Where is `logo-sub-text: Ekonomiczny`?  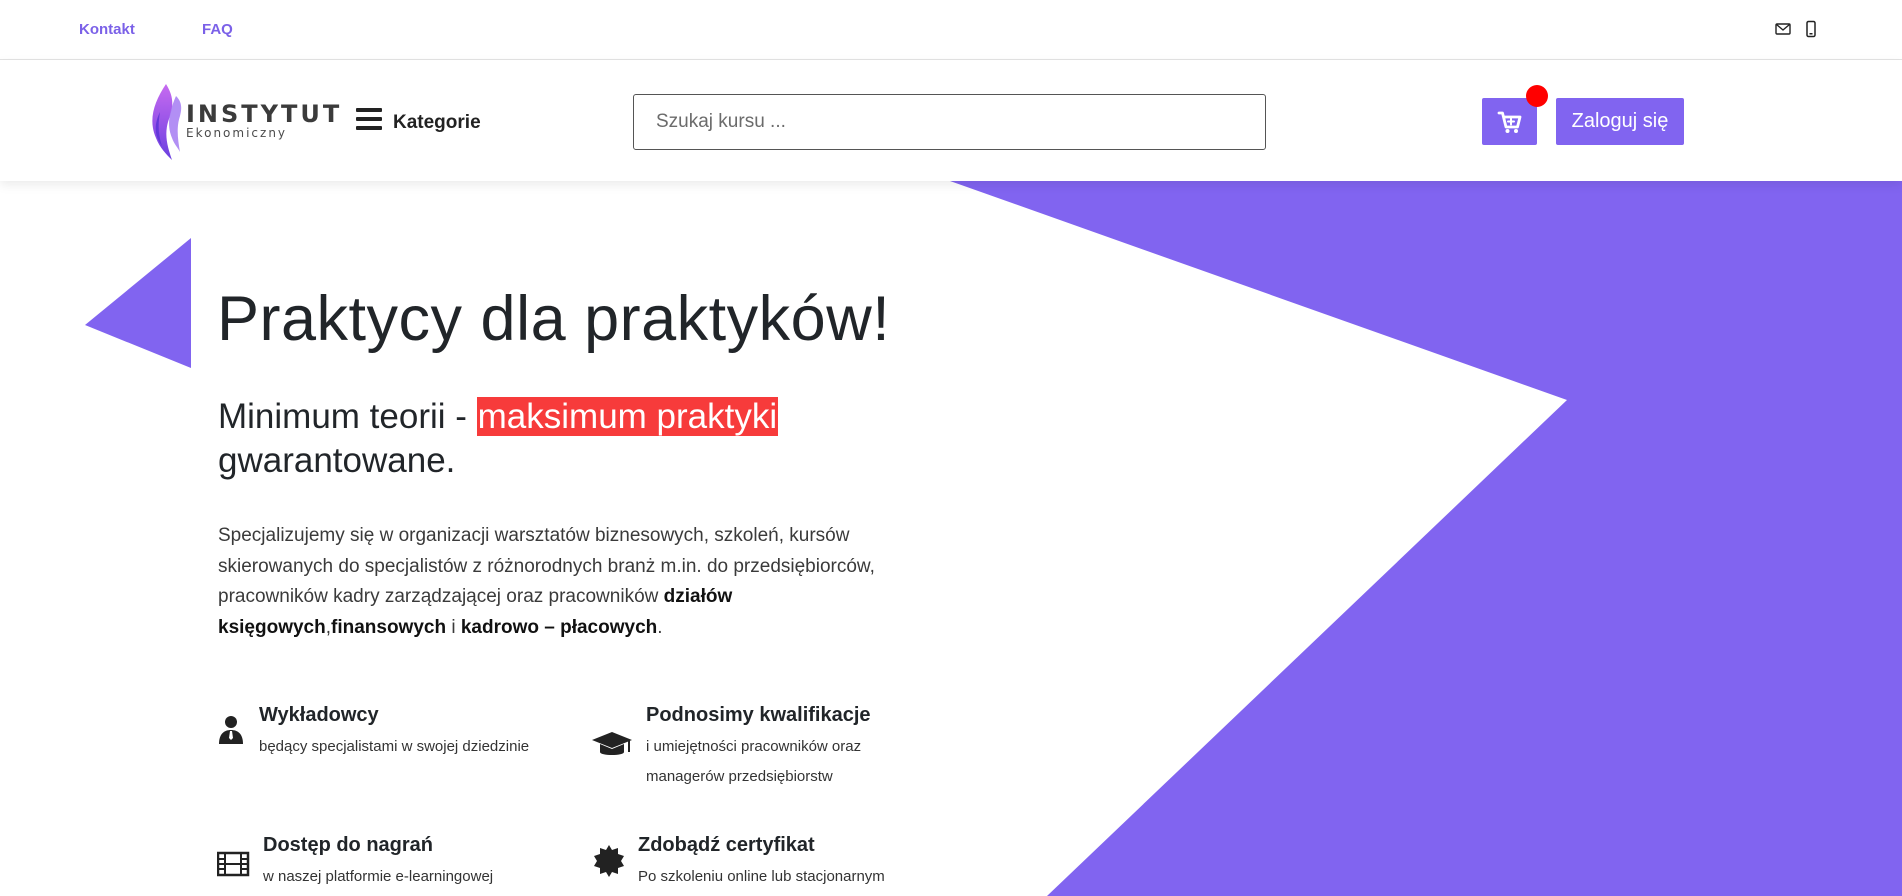 logo-sub-text: Ekonomiczny is located at coordinates (237, 133).